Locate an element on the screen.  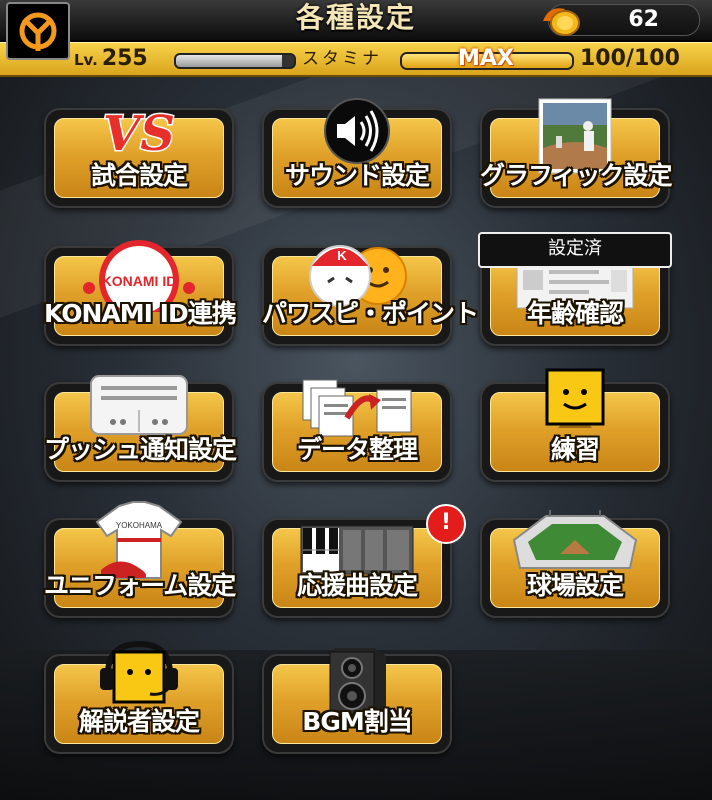
age-confirm-label: 年齢確認 is located at coordinates (575, 313).